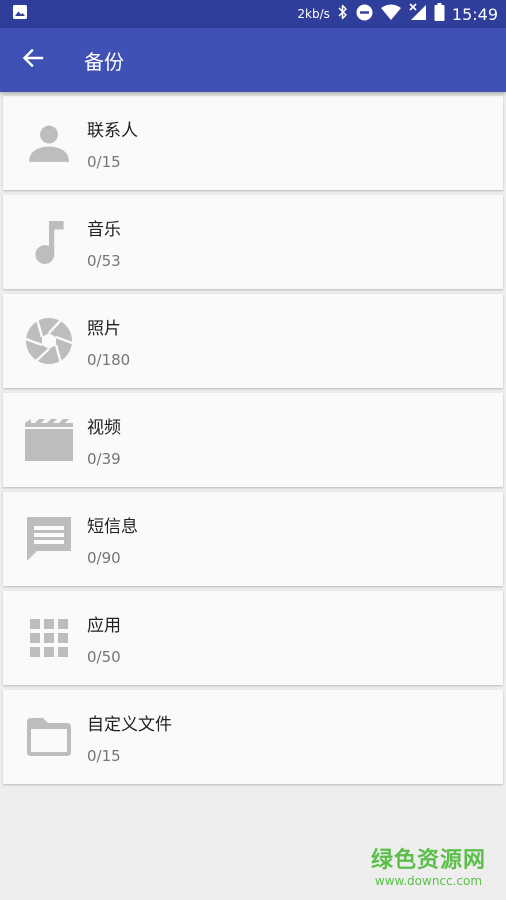 Image resolution: width=506 pixels, height=900 pixels. Describe the element at coordinates (391, 14) in the screenshot. I see `wifi-icon` at that location.